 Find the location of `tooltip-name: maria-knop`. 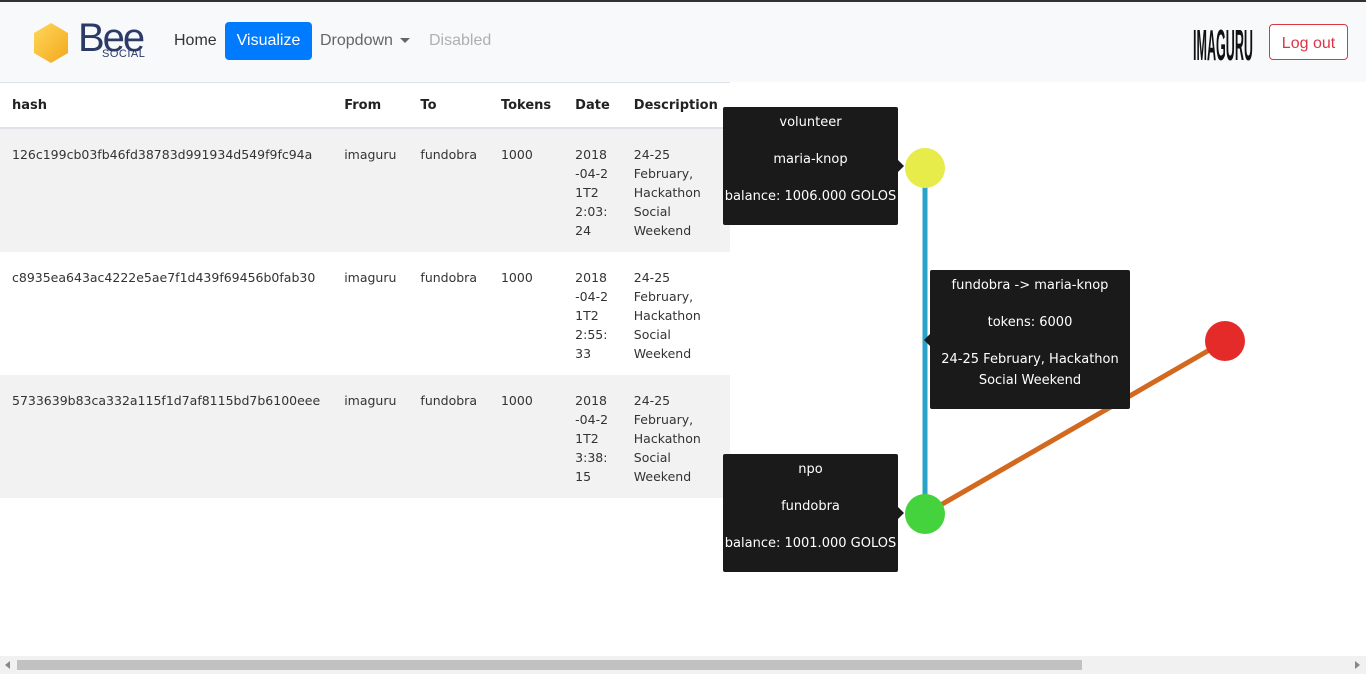

tooltip-name: maria-knop is located at coordinates (810, 159).